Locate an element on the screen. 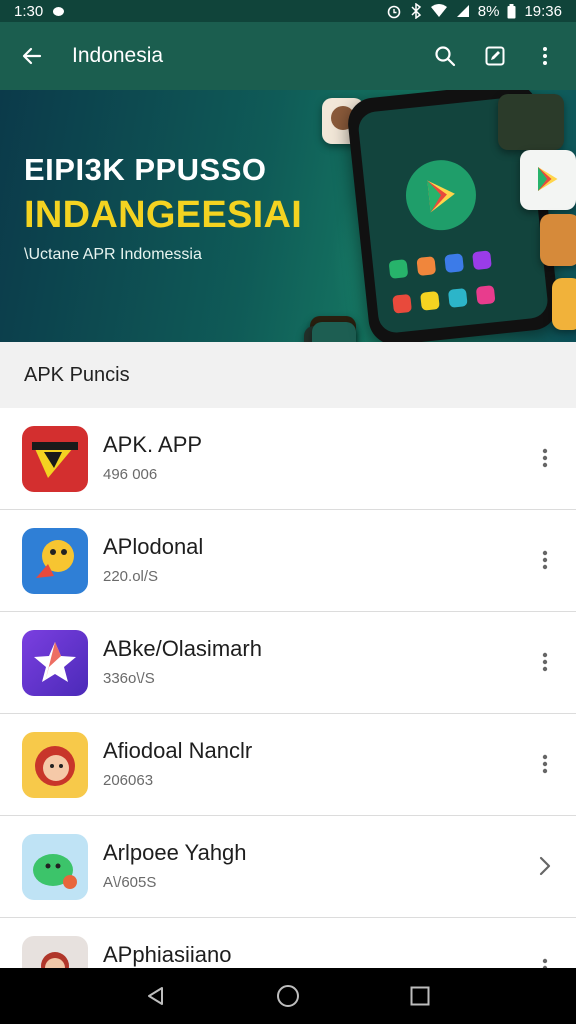 The height and width of the screenshot is (1024, 576). nav-back-button is located at coordinates (156, 996).